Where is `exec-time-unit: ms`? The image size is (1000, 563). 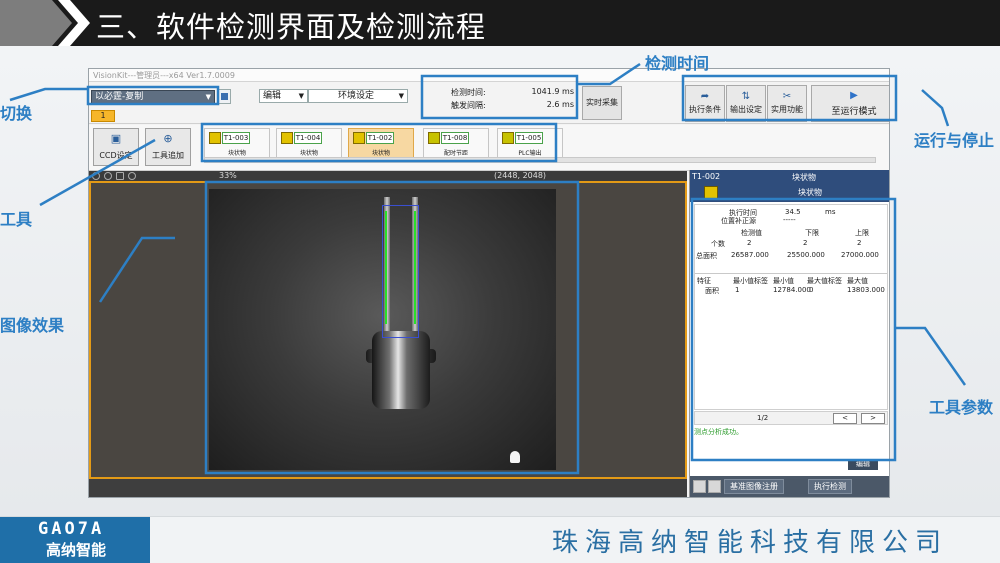
exec-time-unit: ms is located at coordinates (830, 212).